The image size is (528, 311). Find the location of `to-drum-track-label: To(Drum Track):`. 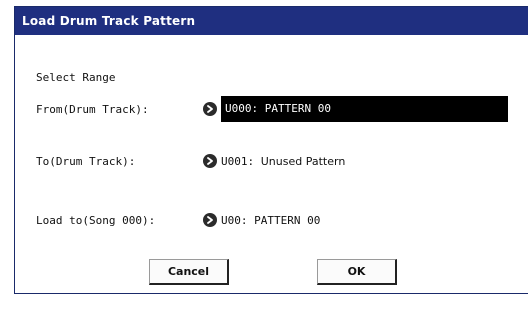

to-drum-track-label: To(Drum Track): is located at coordinates (86, 161).